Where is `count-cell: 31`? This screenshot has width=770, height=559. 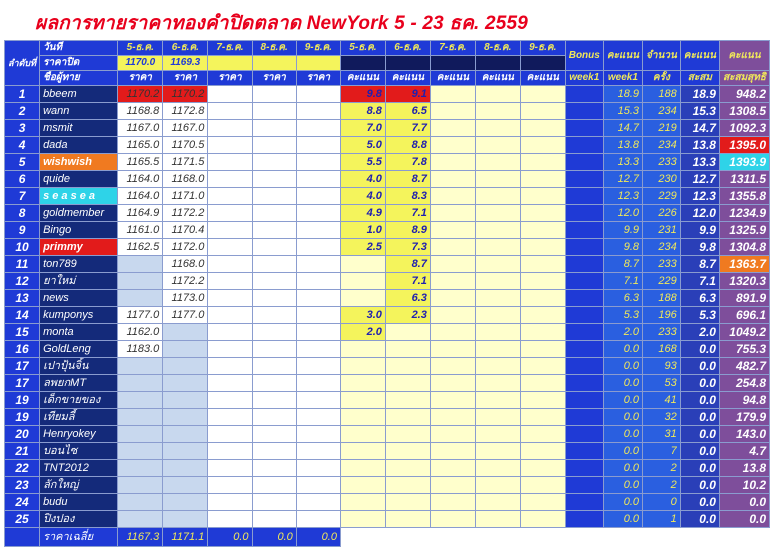
count-cell: 31 is located at coordinates (661, 434).